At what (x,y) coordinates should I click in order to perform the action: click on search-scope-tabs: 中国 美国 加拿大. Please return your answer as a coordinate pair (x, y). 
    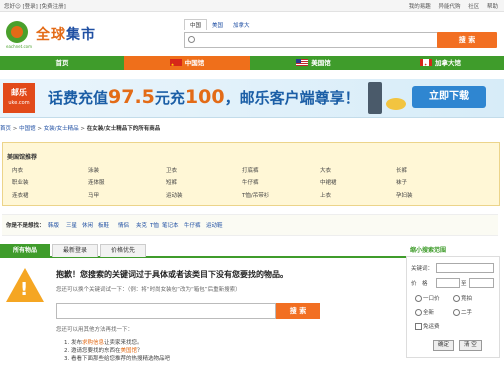
    Looking at the image, I should click on (219, 24).